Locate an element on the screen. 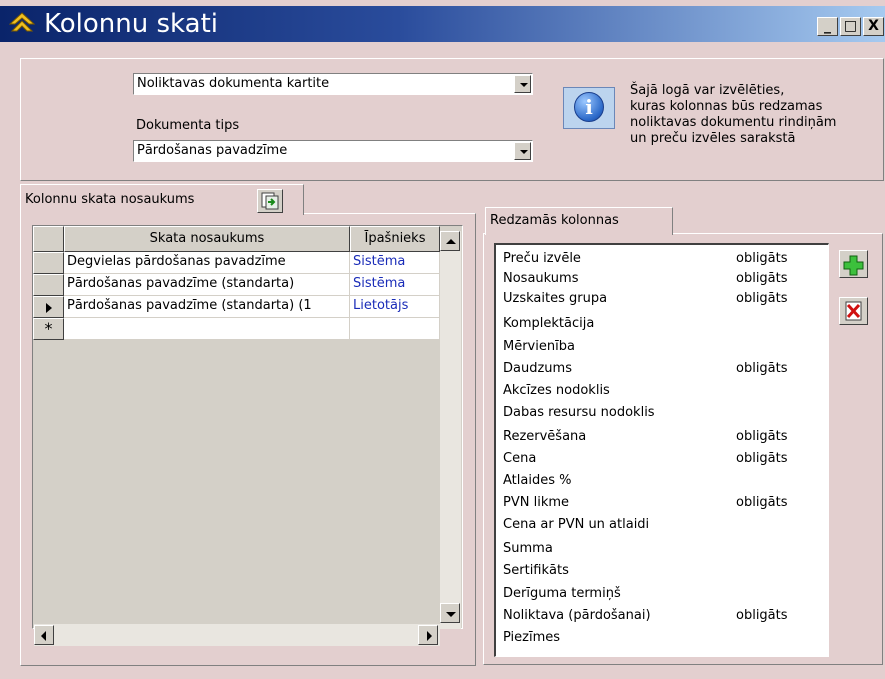 Image resolution: width=885 pixels, height=679 pixels. info-icon: i is located at coordinates (589, 107).